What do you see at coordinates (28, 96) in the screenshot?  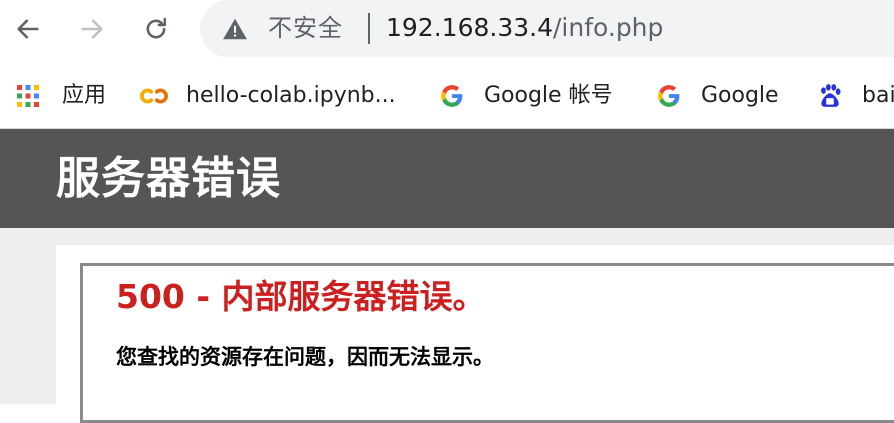 I see `apps-grid-icon` at bounding box center [28, 96].